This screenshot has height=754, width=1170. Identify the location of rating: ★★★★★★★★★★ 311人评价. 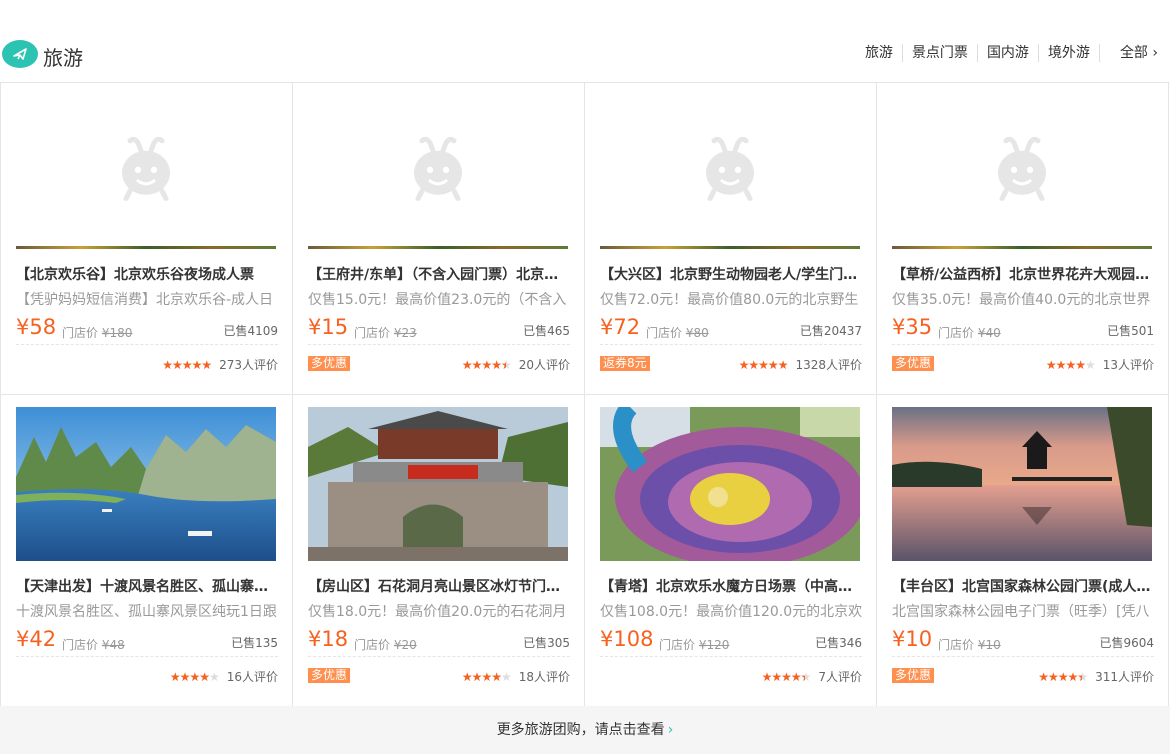
(1096, 676).